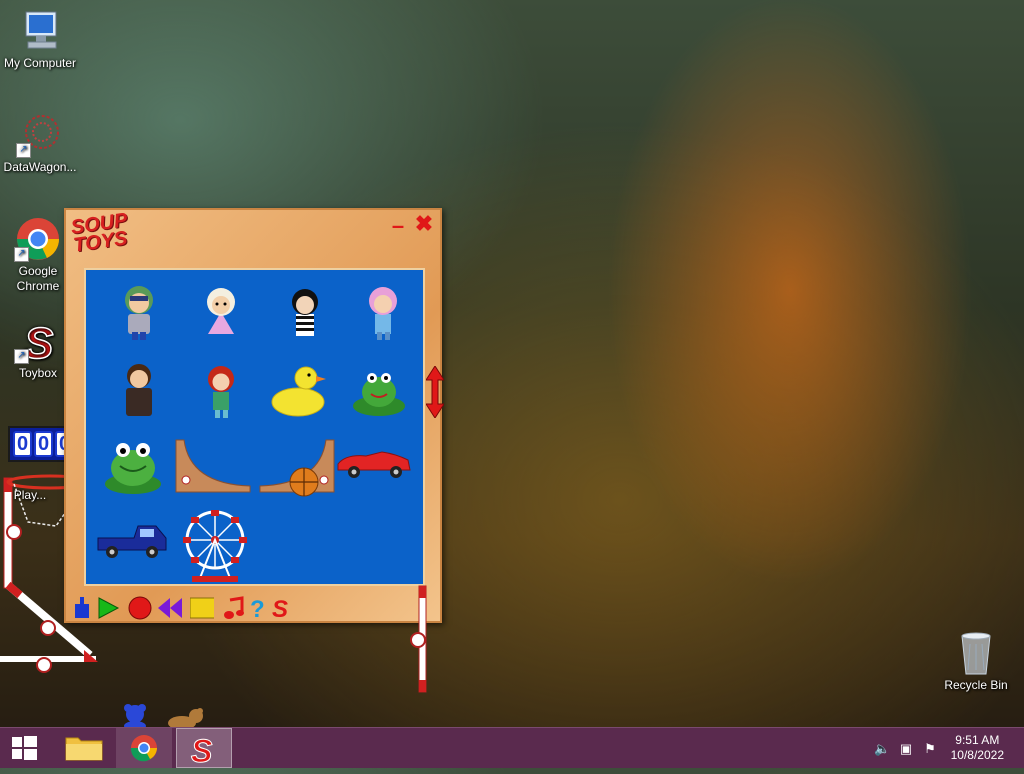  I want to click on desktop-icon-label: My Computer, so click(40, 63).